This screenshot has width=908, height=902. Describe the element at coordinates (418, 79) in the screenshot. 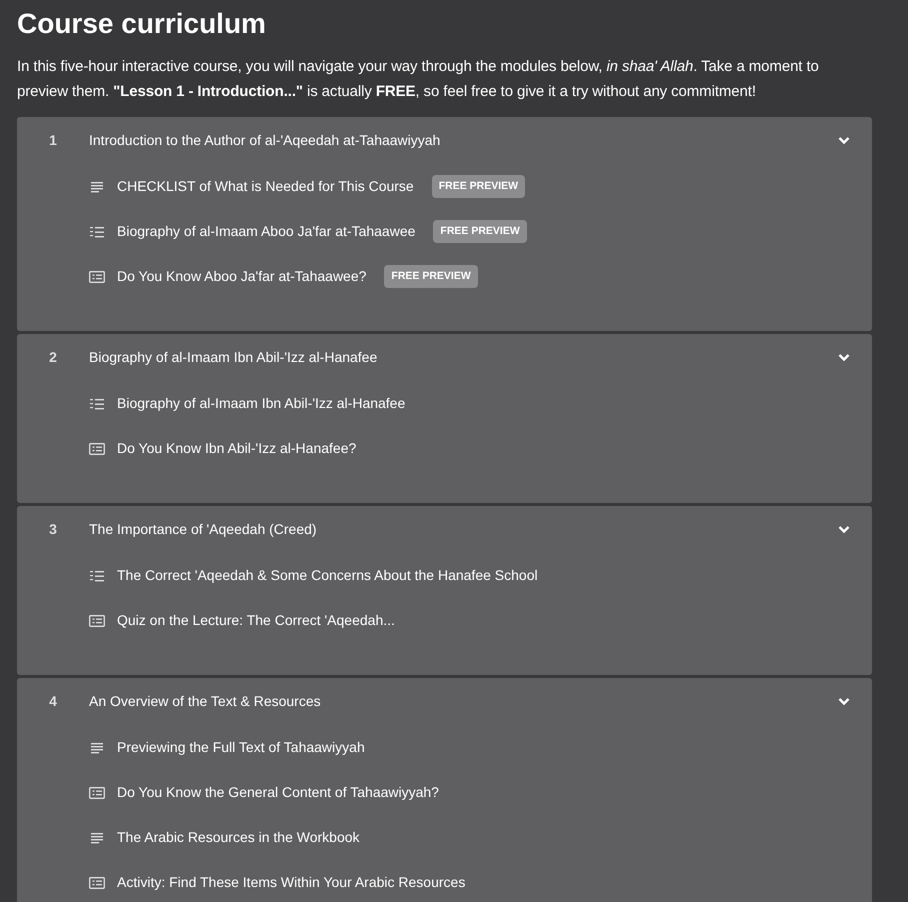

I see `intro-paragraph: In this five-hour interactive course, you will navigate your way through the modules below, in shaa' Allah. Take a moment to preview them. "Lesson 1 - Introduction..." is actually FREE, so feel free to give it a try without any commitment!` at that location.